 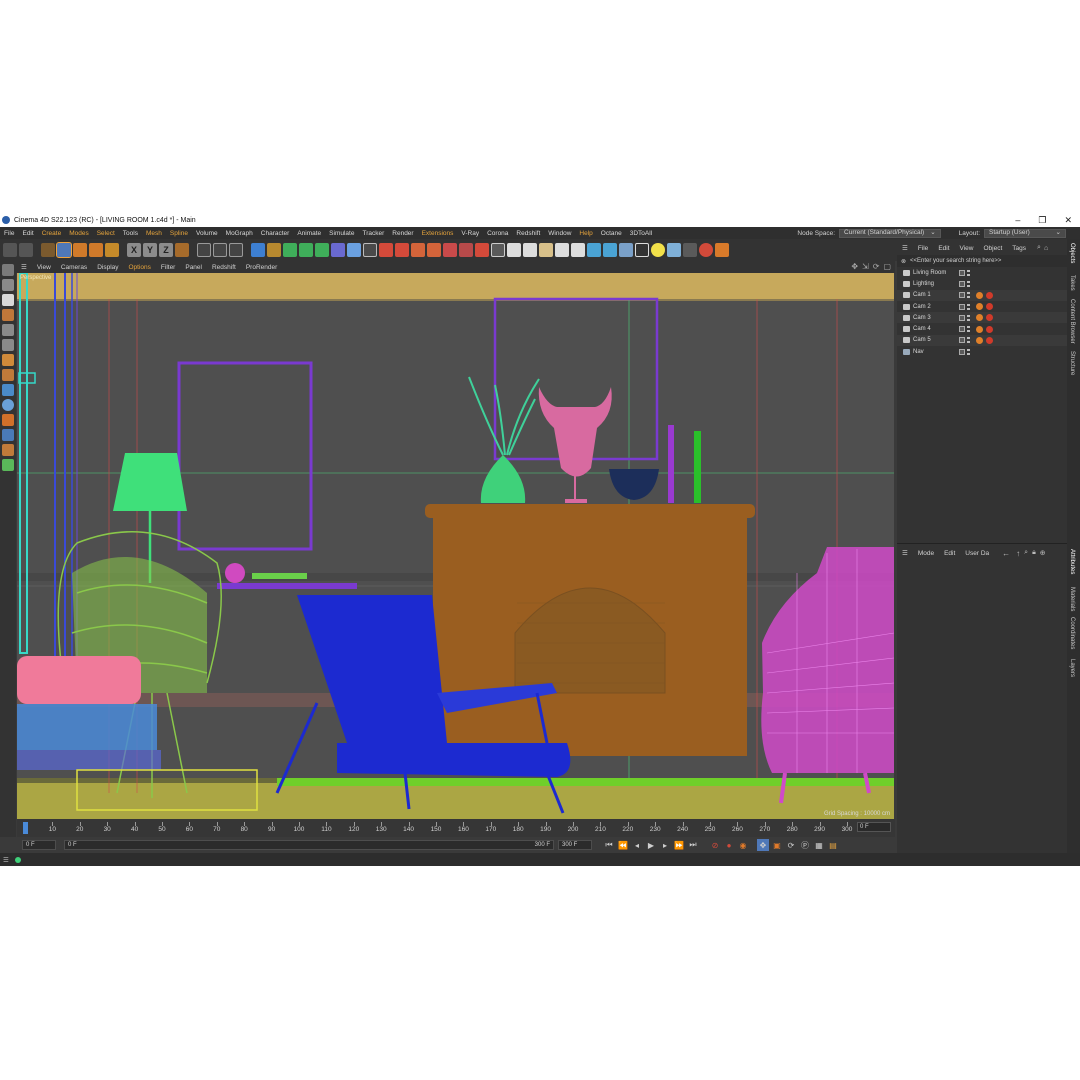 What do you see at coordinates (982, 283) in the screenshot?
I see `object-row-lighting: Lighting` at bounding box center [982, 283].